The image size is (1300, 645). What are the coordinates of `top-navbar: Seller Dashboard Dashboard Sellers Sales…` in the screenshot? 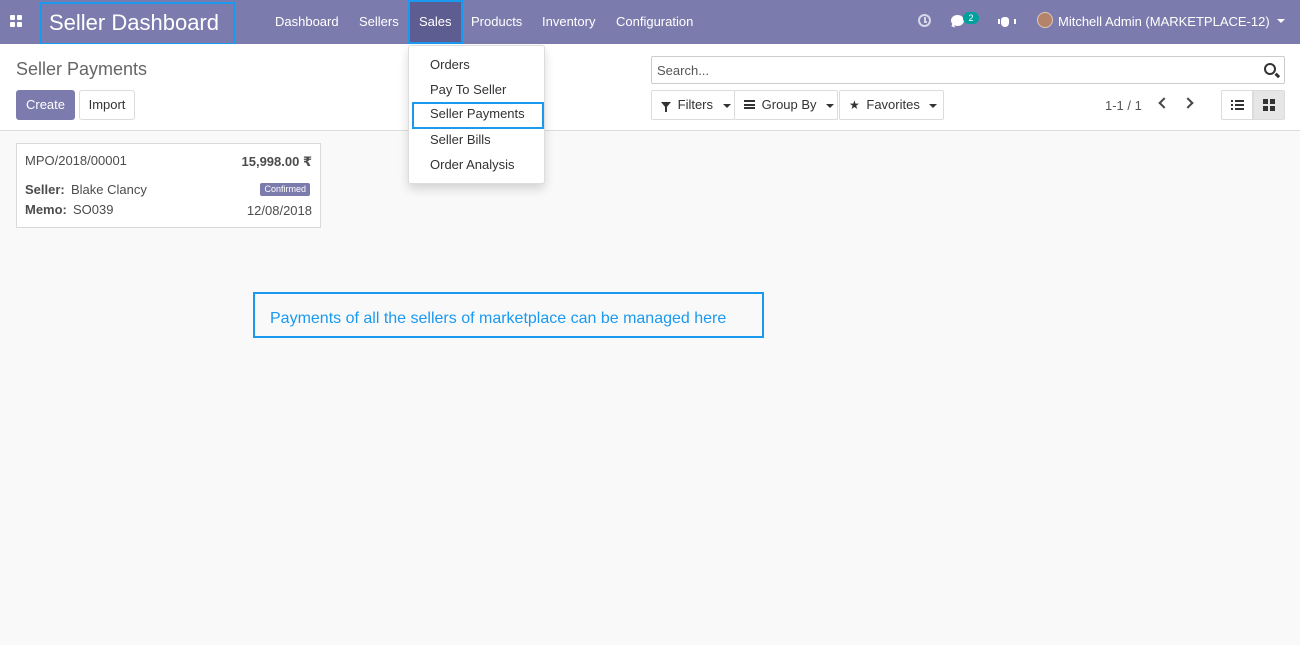 It's located at (650, 22).